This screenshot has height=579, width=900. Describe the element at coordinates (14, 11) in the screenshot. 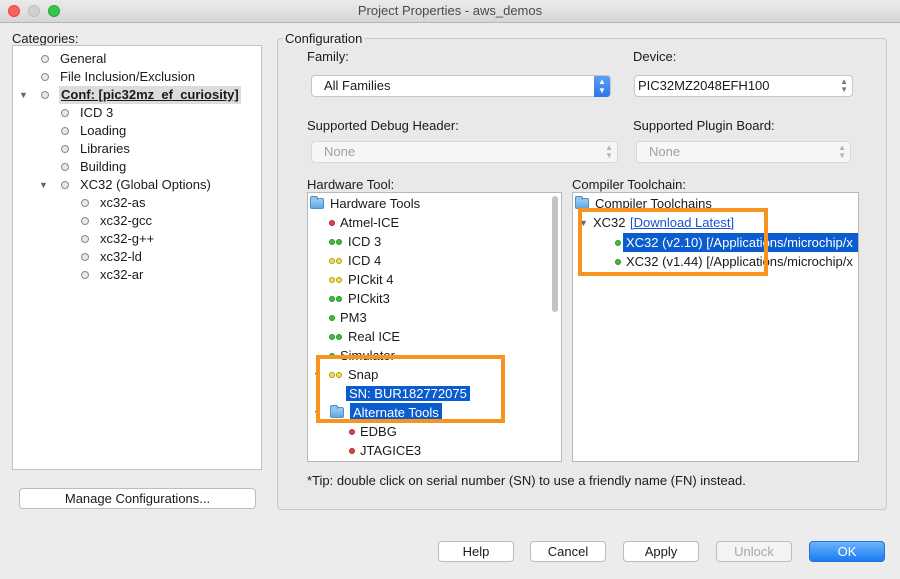

I see `close-window-button` at that location.